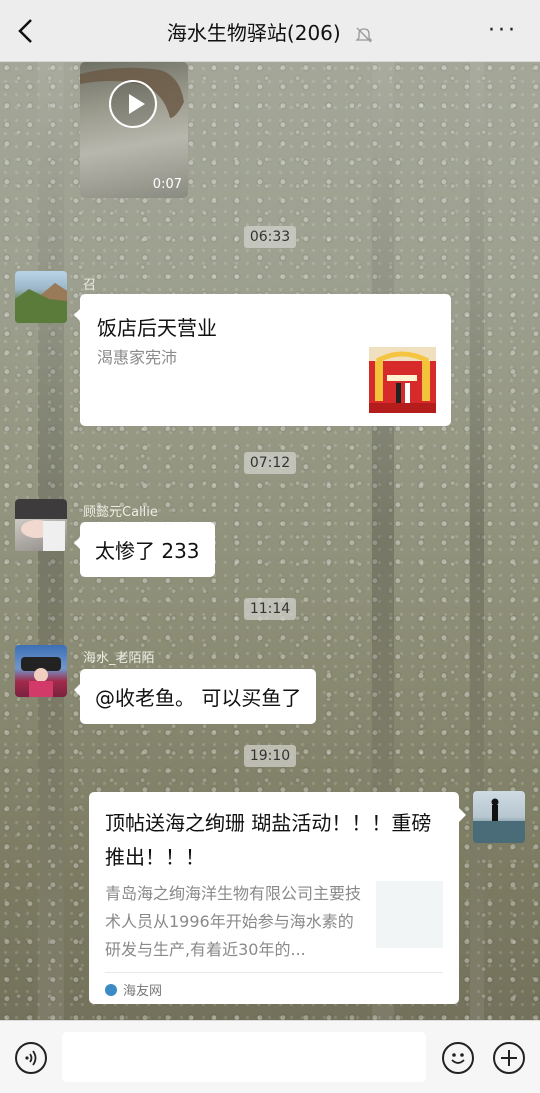 The height and width of the screenshot is (1093, 540). I want to click on card-title: 饭店后天营业, so click(157, 328).